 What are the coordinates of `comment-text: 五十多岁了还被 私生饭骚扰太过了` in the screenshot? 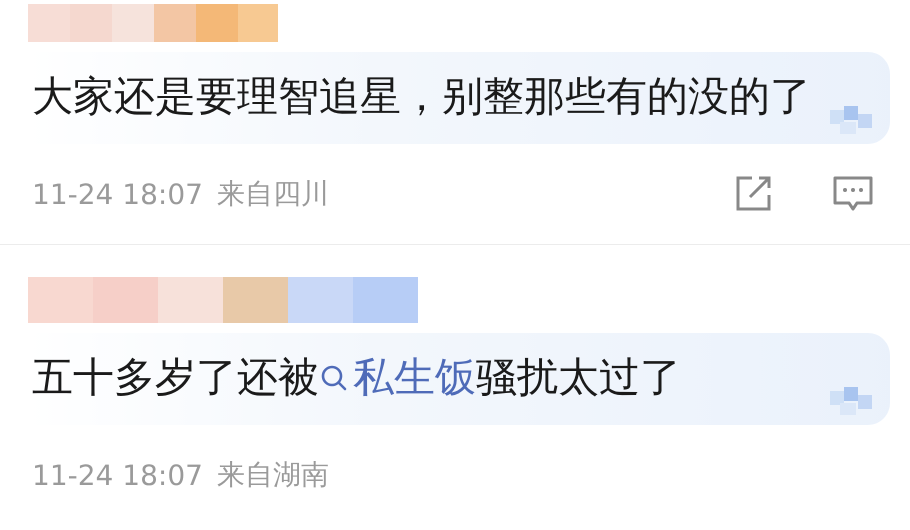 It's located at (357, 377).